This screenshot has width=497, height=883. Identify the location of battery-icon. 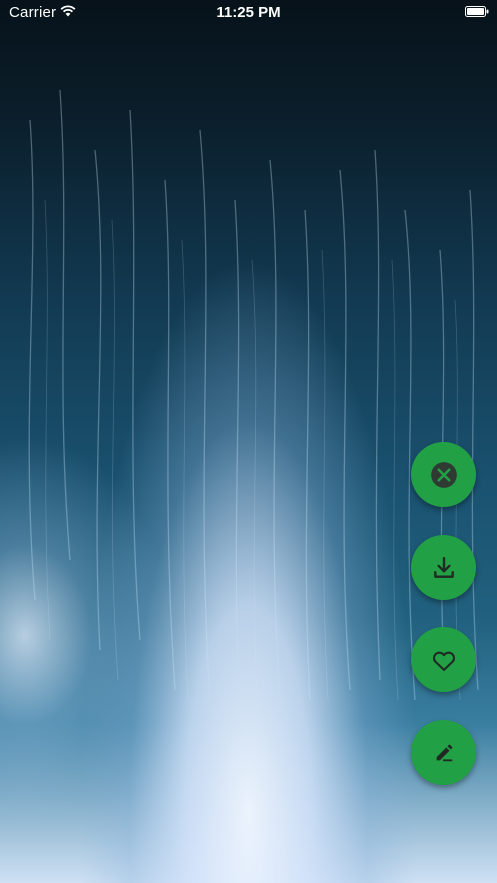
(477, 11).